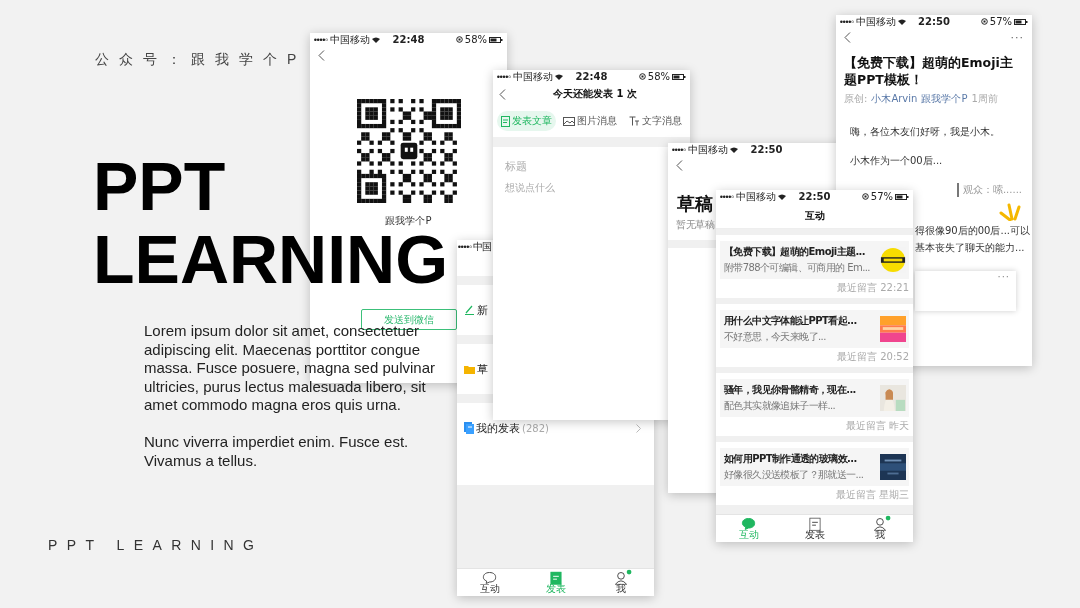  What do you see at coordinates (469, 369) in the screenshot?
I see `folder-icon` at bounding box center [469, 369].